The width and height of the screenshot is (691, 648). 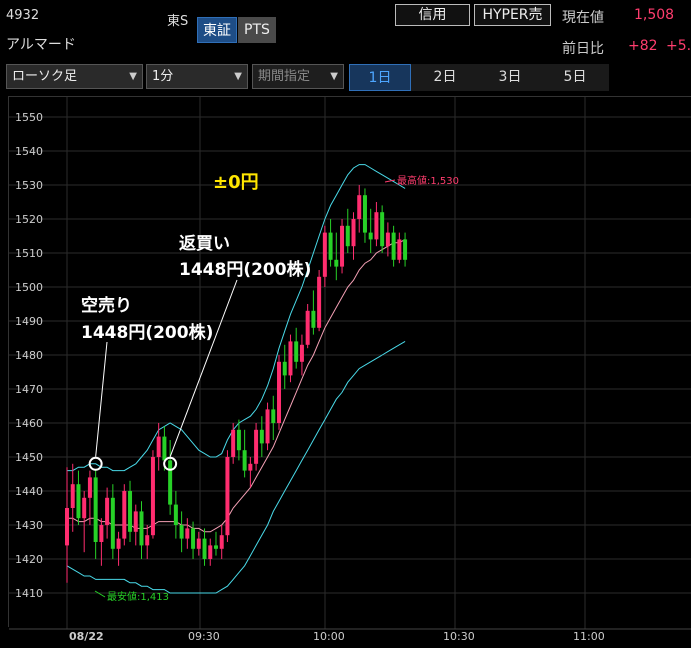 I want to click on y-tick-label: 1540, so click(x=29, y=151).